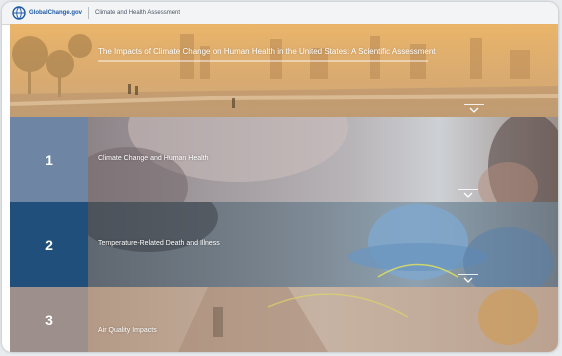 The image size is (562, 356). I want to click on hero-expand-button, so click(474, 109).